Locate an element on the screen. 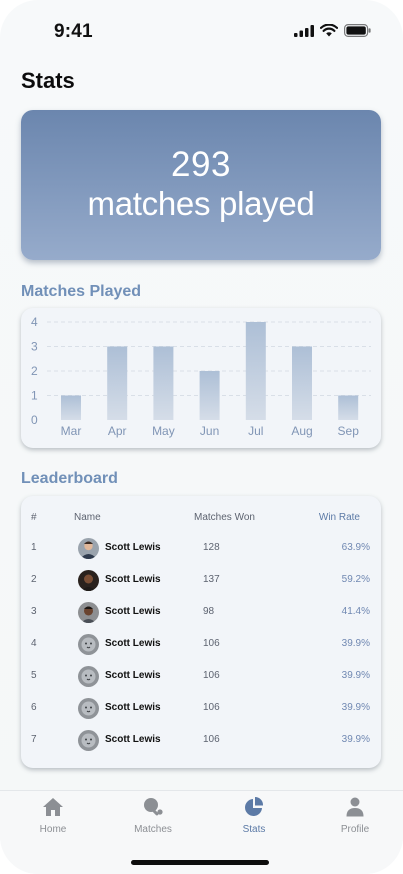 The width and height of the screenshot is (403, 874). tab-label: Matches is located at coordinates (153, 829).